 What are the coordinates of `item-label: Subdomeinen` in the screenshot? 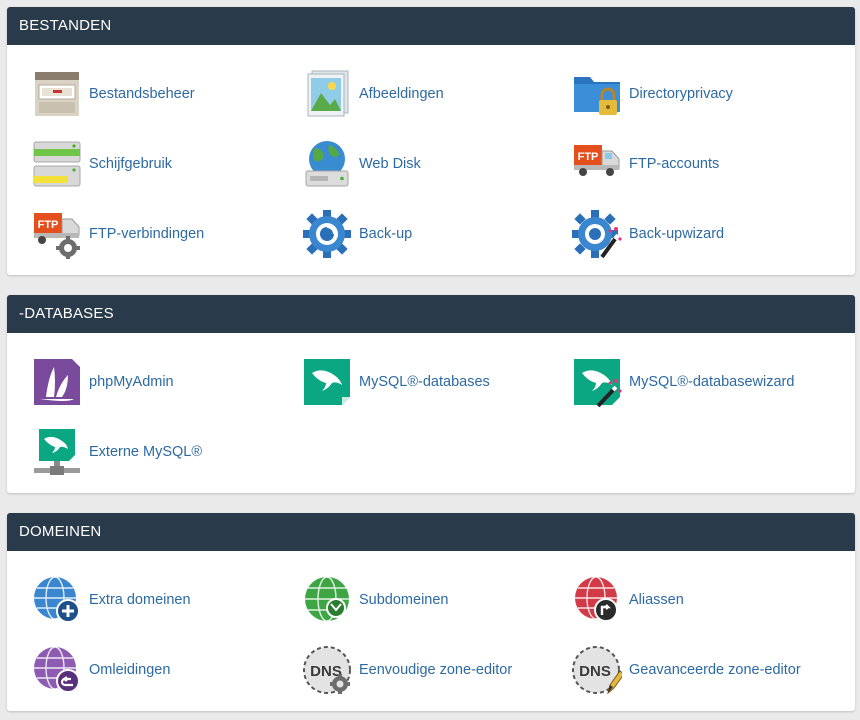 It's located at (404, 600).